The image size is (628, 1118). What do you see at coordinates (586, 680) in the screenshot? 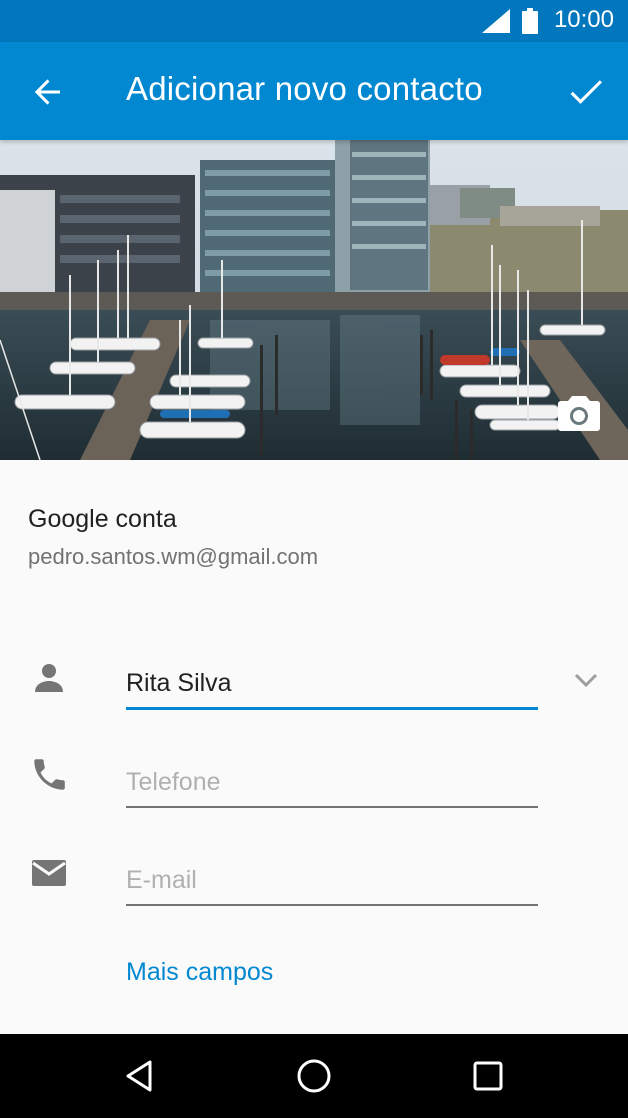
I see `chevron-down-icon` at bounding box center [586, 680].